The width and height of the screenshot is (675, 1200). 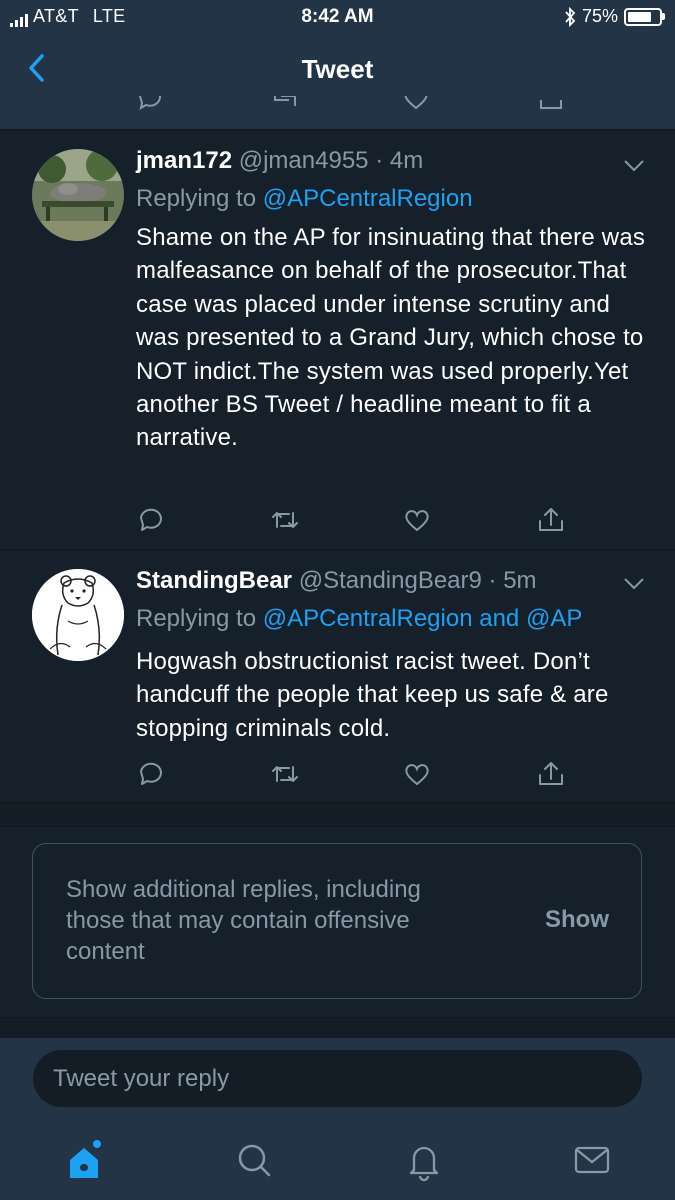 I want to click on avatar-bear-drawing-image, so click(x=78, y=615).